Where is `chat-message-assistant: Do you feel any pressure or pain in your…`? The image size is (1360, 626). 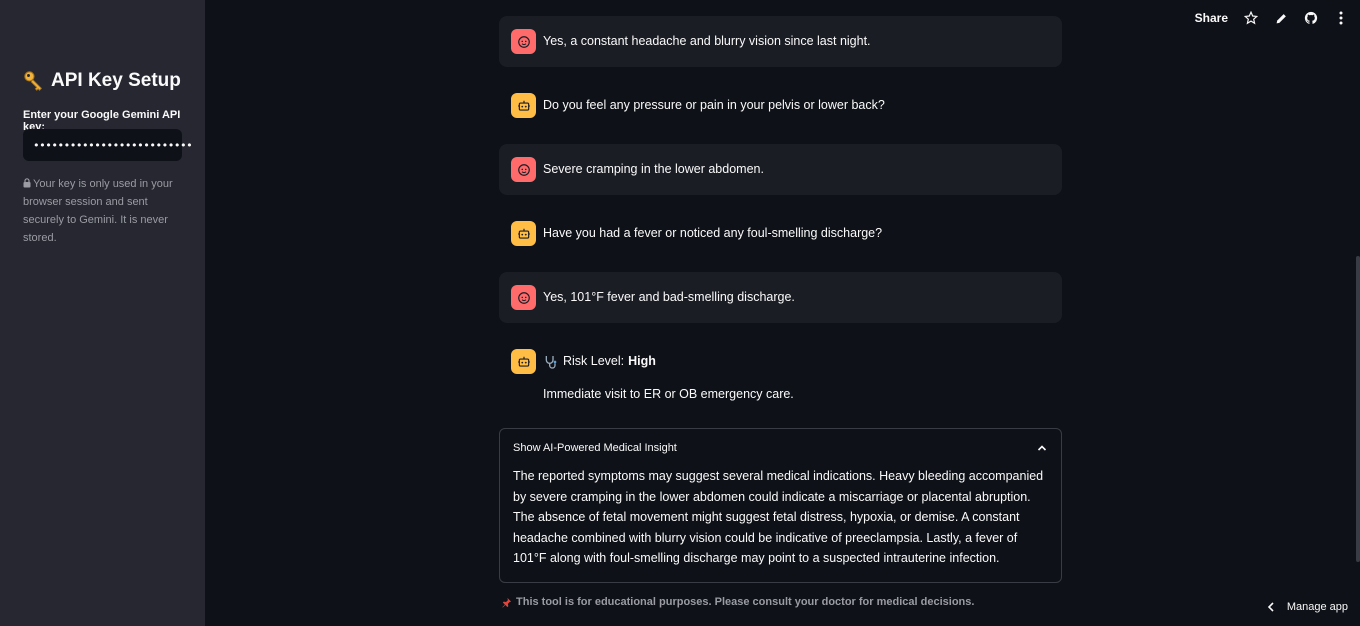 chat-message-assistant: Do you feel any pressure or pain in your… is located at coordinates (780, 105).